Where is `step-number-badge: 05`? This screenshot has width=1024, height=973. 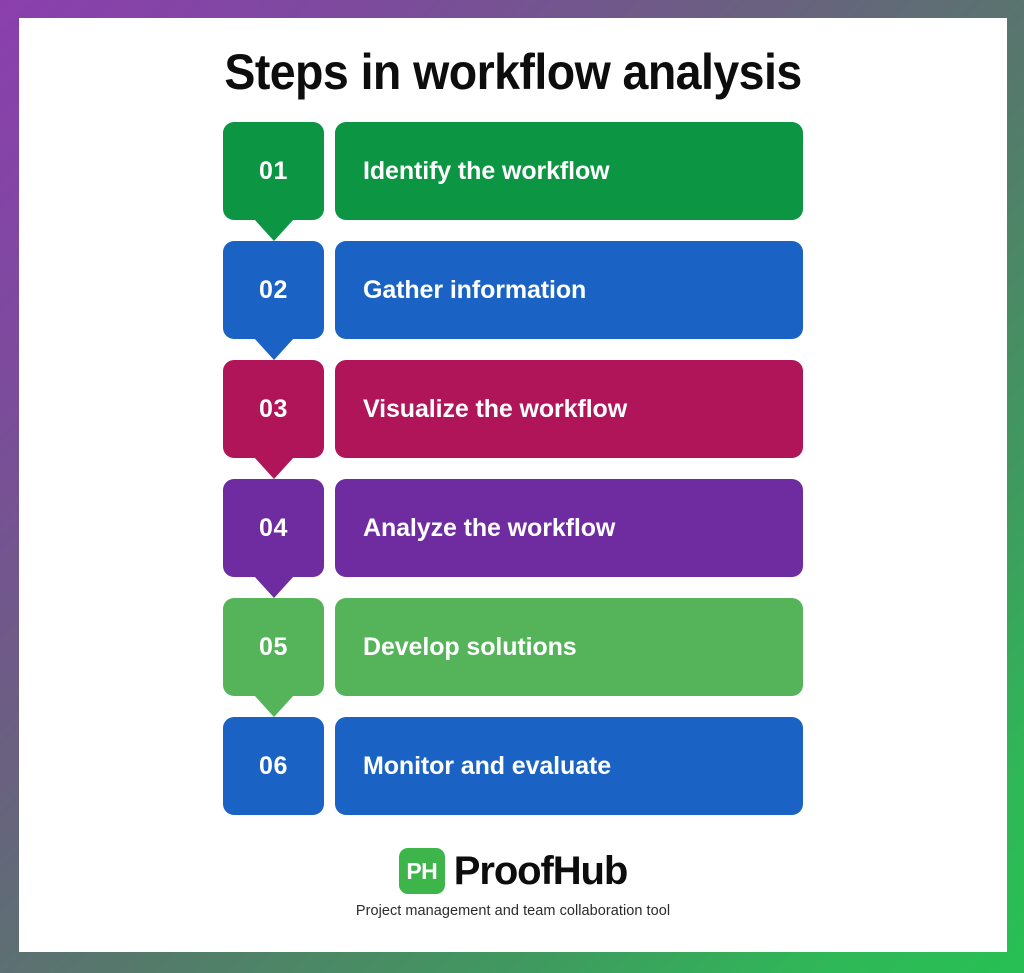 step-number-badge: 05 is located at coordinates (273, 657).